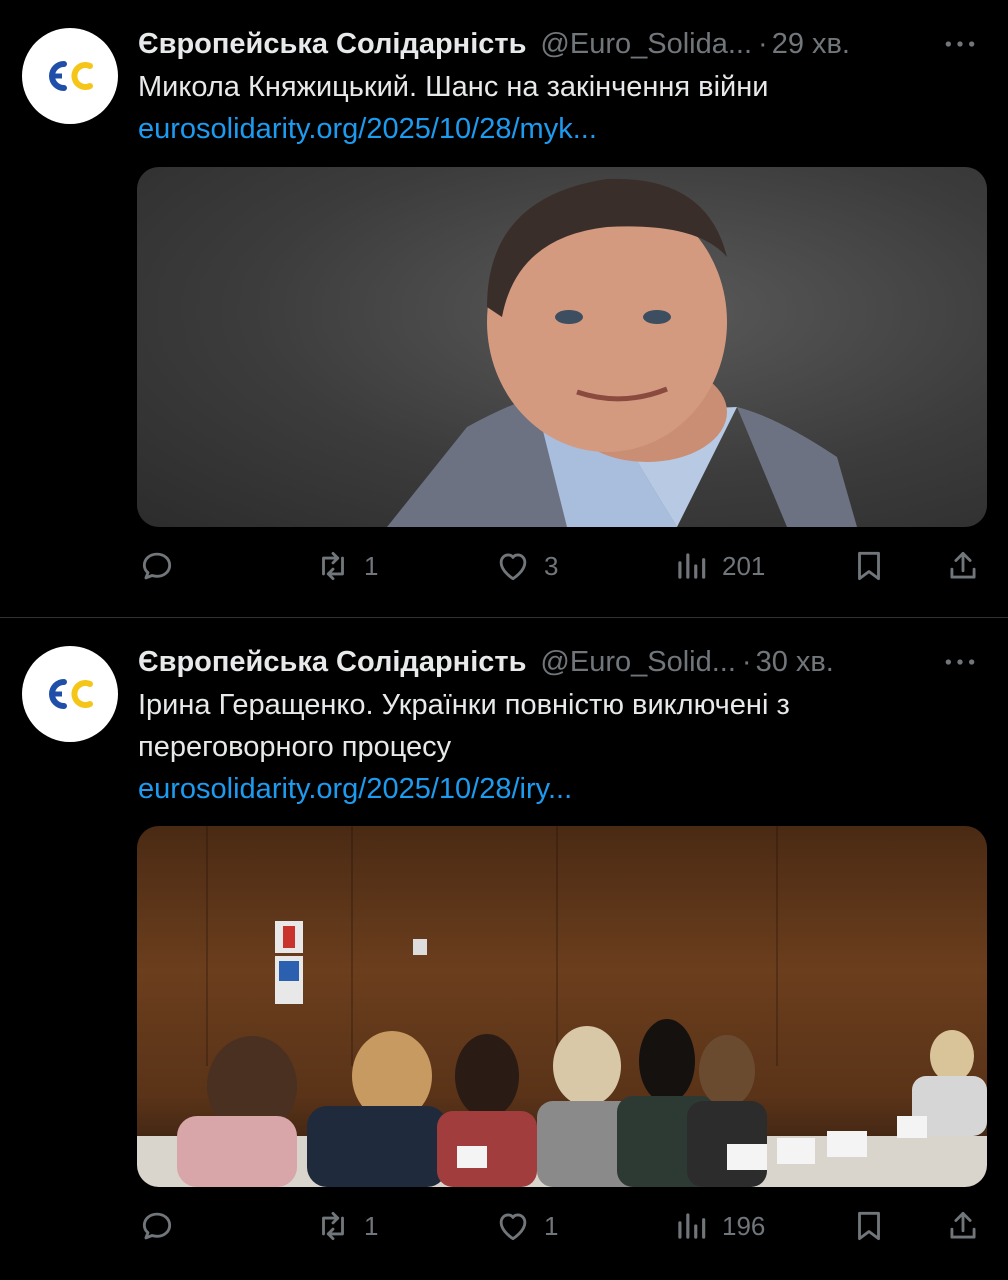 Image resolution: width=1008 pixels, height=1280 pixels. What do you see at coordinates (718, 1226) in the screenshot?
I see `views-button: 196` at bounding box center [718, 1226].